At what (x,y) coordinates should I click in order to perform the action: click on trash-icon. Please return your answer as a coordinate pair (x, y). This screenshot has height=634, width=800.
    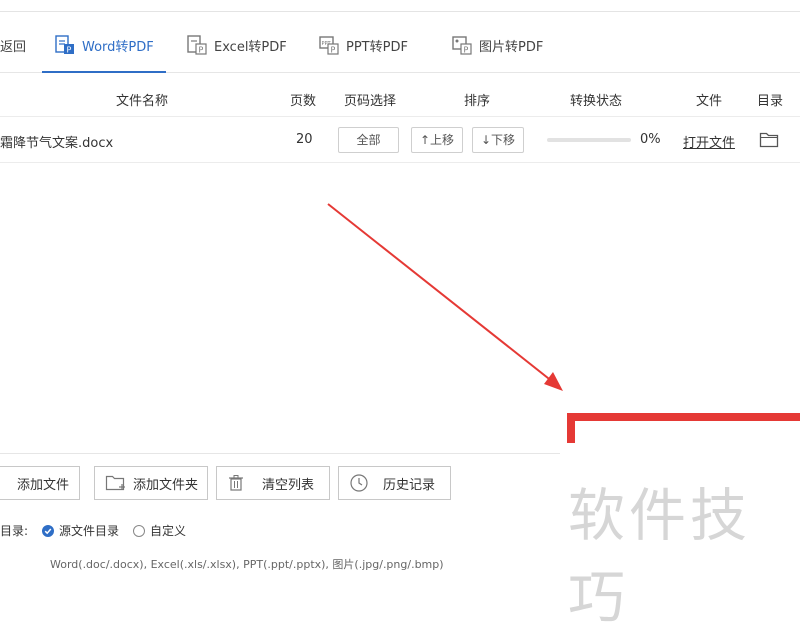
    Looking at the image, I should click on (236, 483).